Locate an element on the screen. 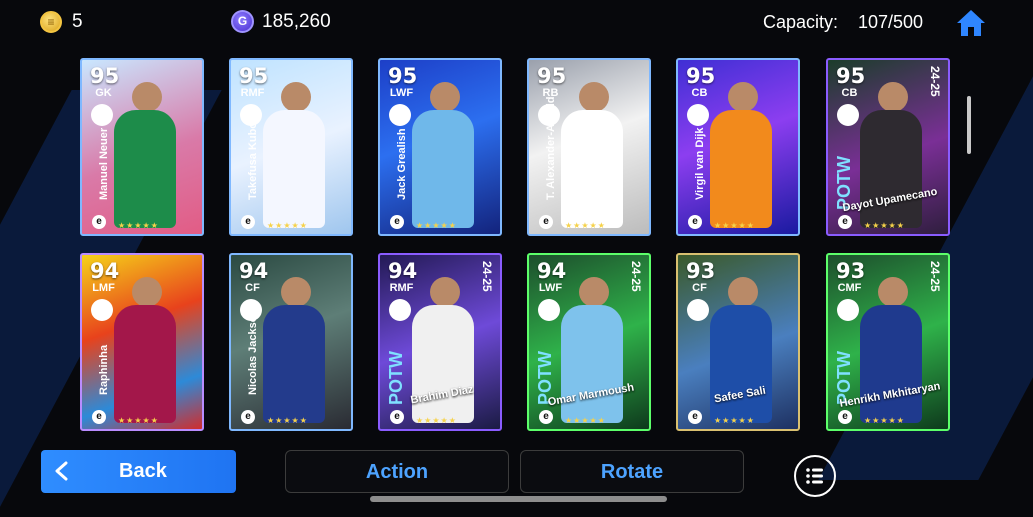  back-label: Back is located at coordinates (143, 471).